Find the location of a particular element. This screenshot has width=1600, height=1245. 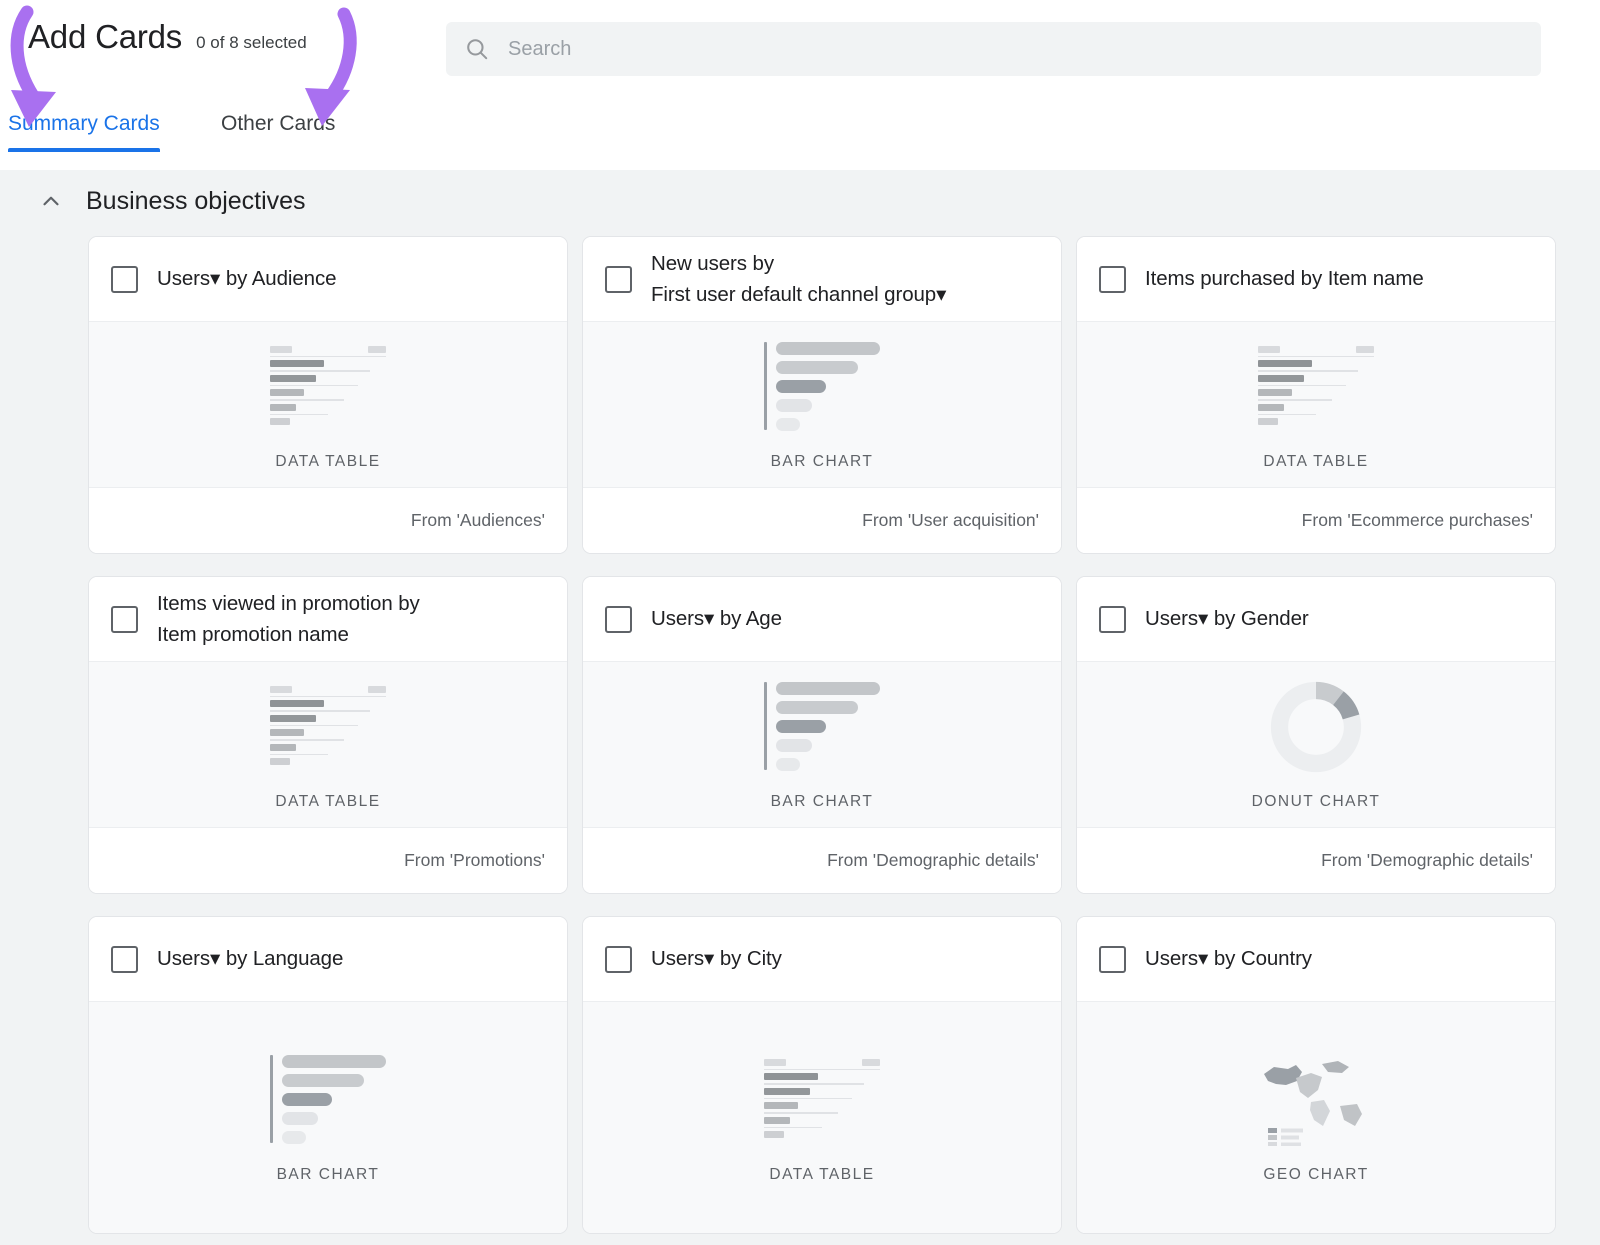

card-title: Items purchased by Item name is located at coordinates (1284, 278).